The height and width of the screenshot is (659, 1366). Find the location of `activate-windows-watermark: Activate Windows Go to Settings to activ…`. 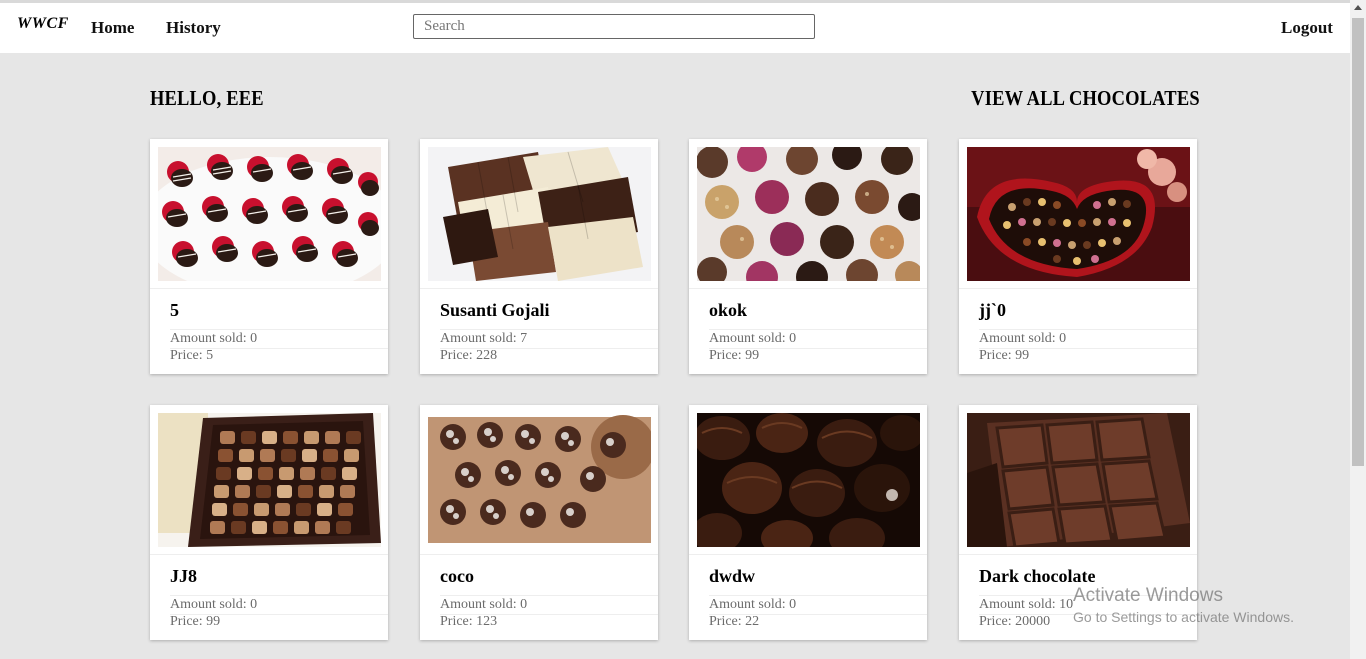

activate-windows-watermark: Activate Windows Go to Settings to activ… is located at coordinates (1183, 605).